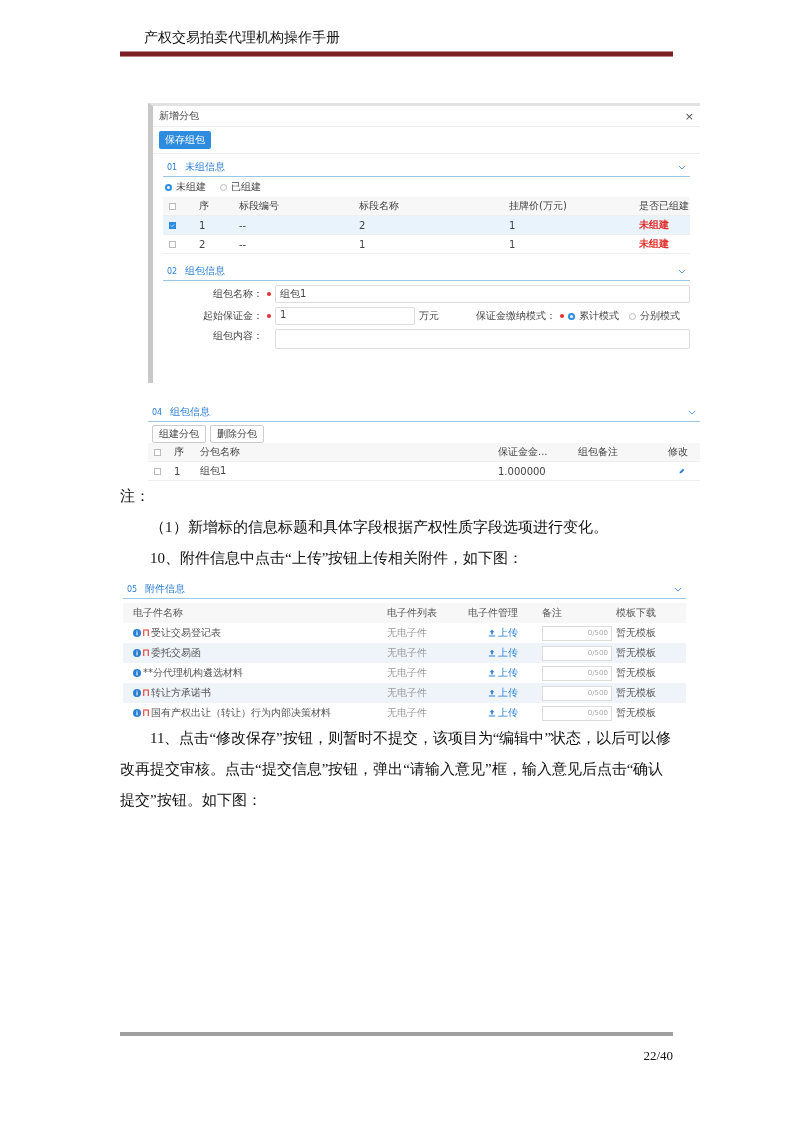 The height and width of the screenshot is (1122, 793). I want to click on field-label: 组包内容：, so click(237, 336).